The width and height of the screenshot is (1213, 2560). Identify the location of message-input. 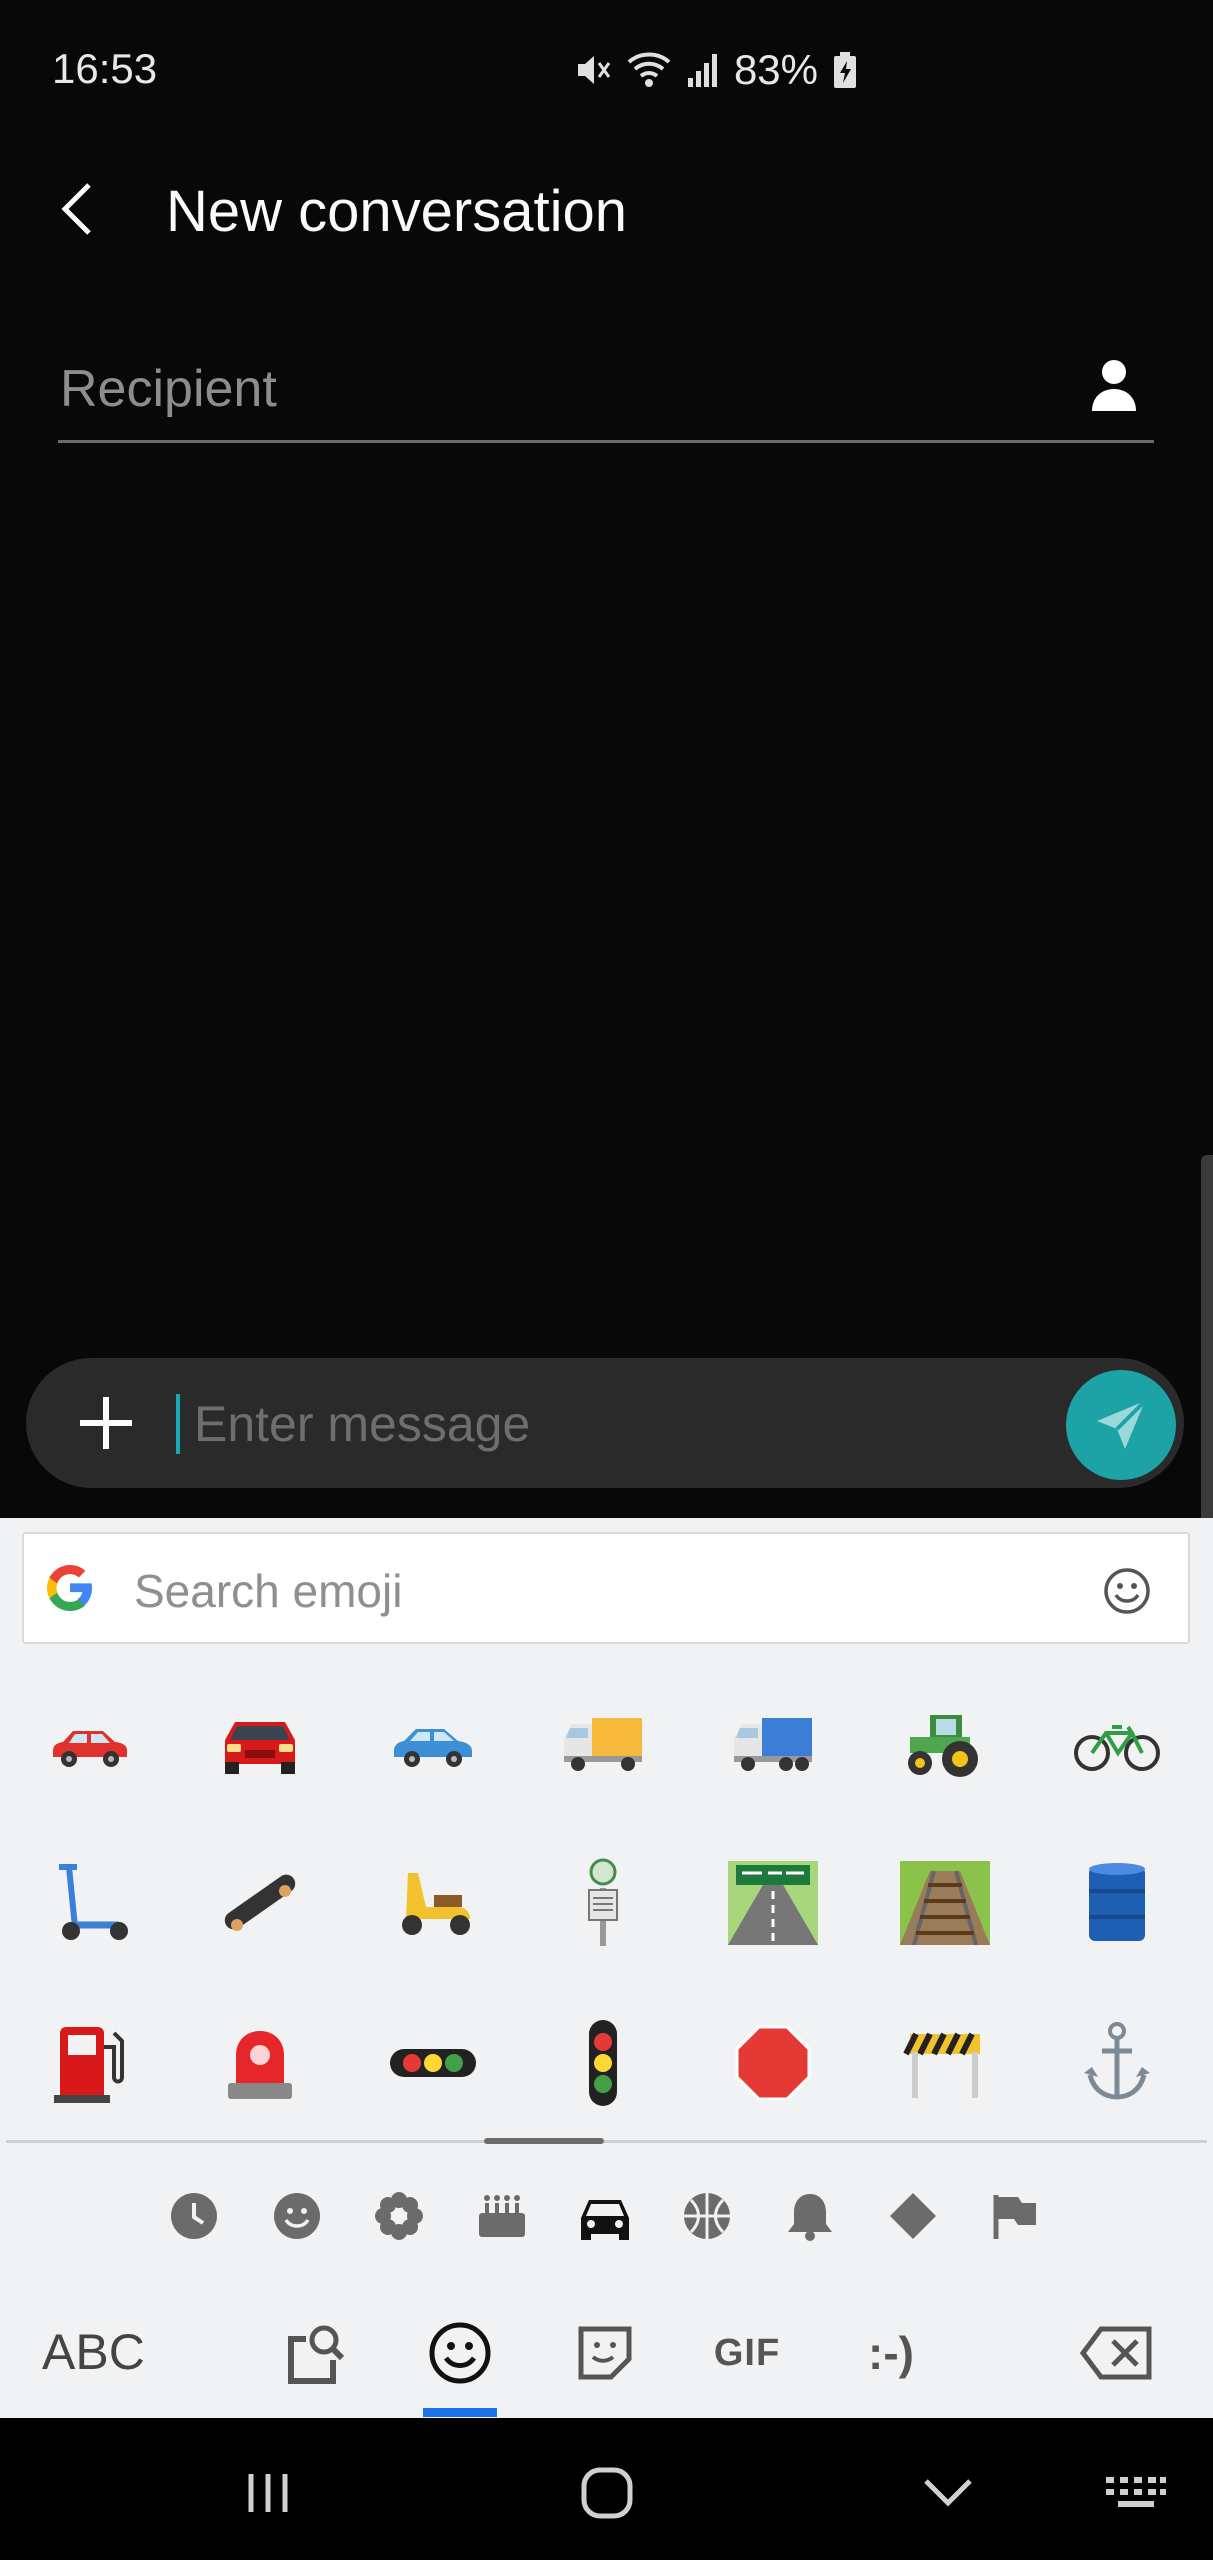
(626, 1424).